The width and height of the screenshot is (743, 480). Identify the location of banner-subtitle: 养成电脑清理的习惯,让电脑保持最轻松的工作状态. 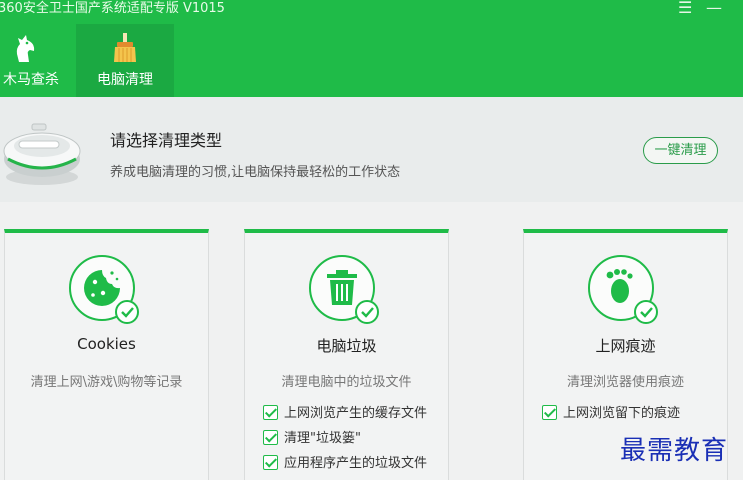
(255, 172).